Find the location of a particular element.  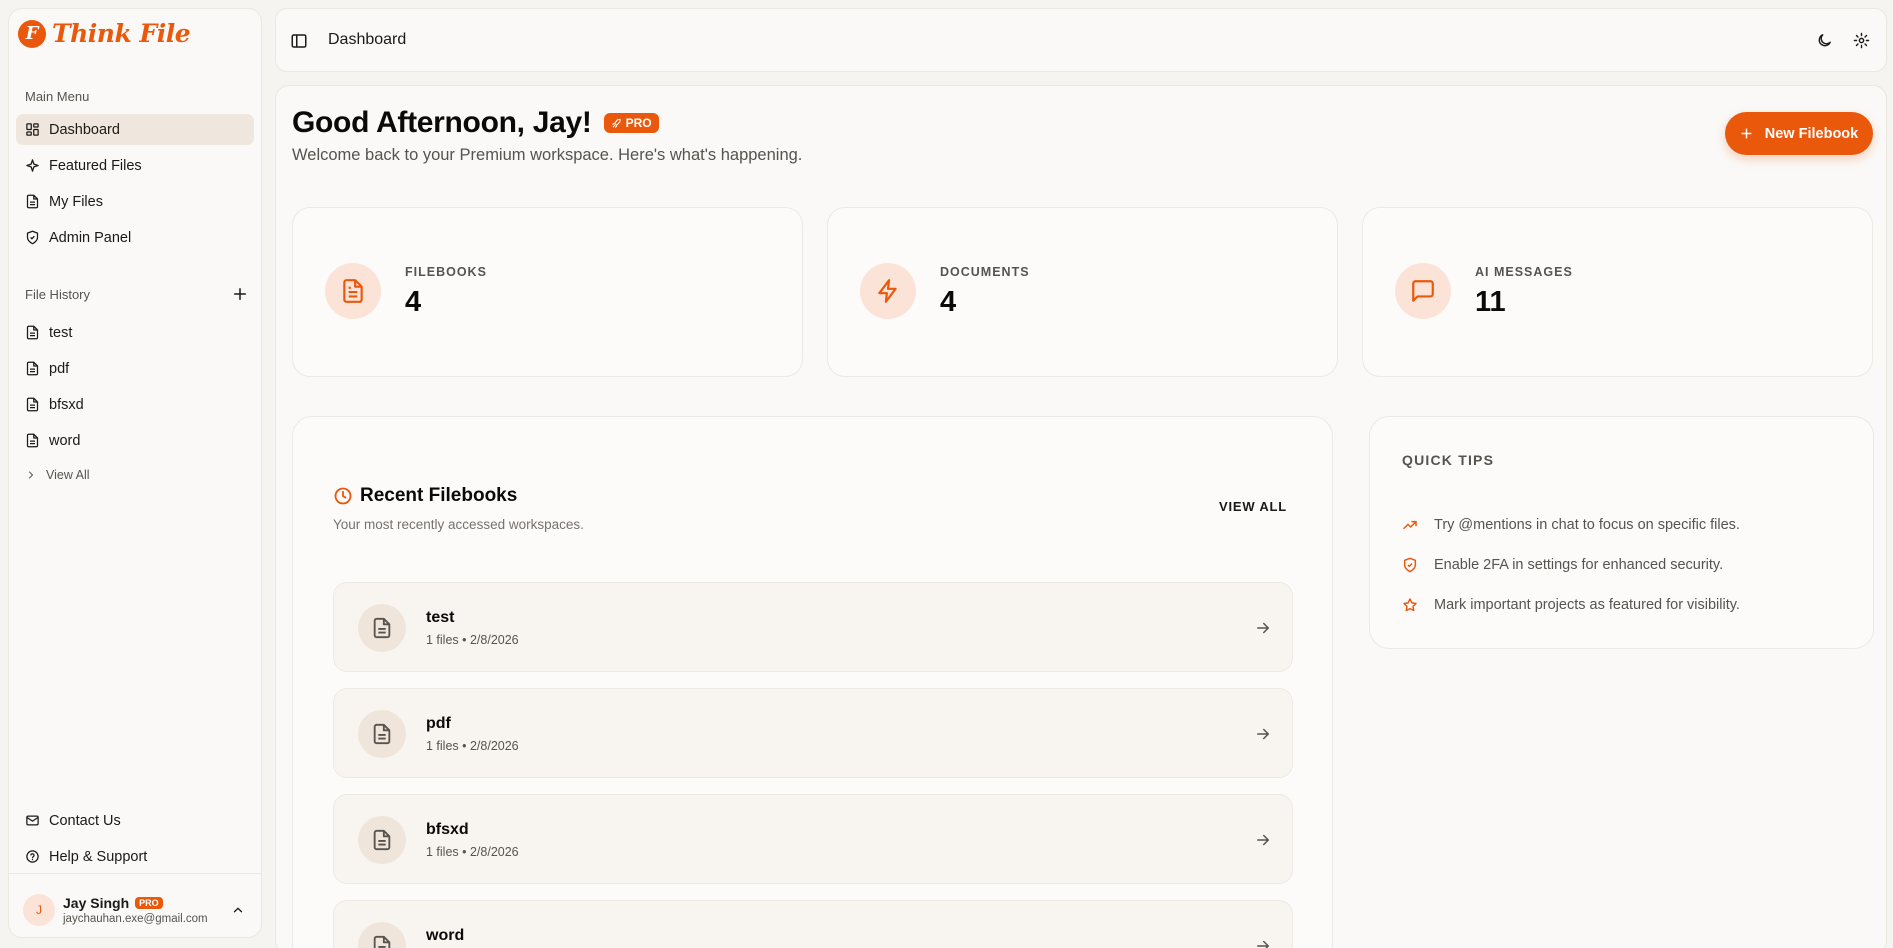

page-title: Good Afternoon, Jay! is located at coordinates (442, 122).